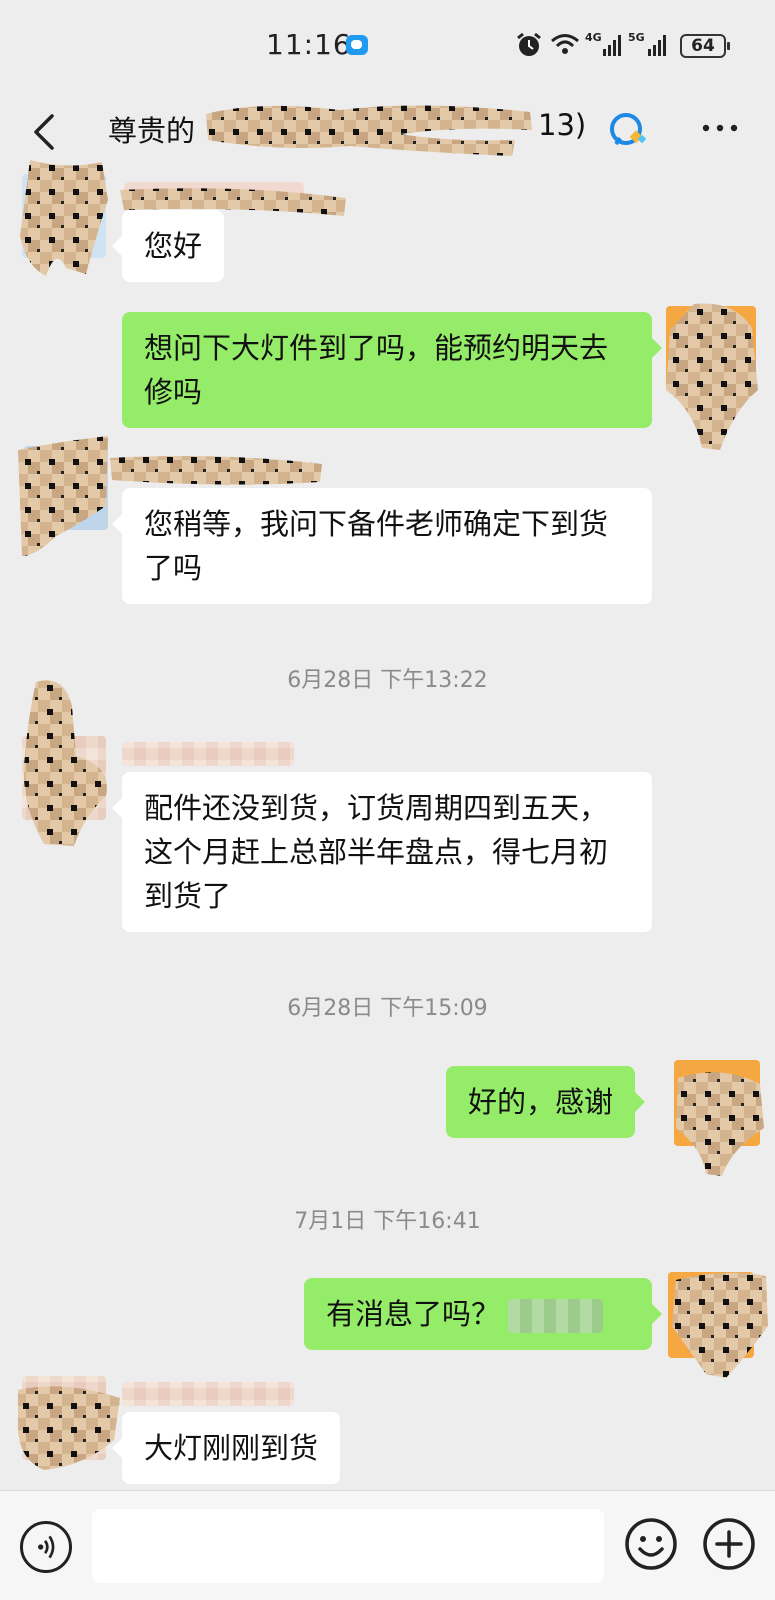  I want to click on clock: 11:16, so click(309, 44).